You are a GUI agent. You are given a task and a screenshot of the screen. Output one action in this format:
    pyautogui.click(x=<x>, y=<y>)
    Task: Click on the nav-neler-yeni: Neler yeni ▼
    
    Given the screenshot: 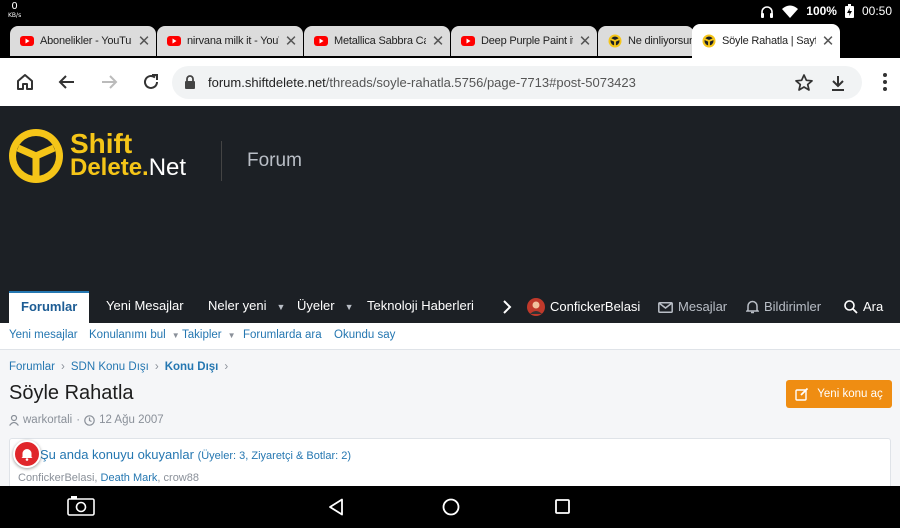 What is the action you would take?
    pyautogui.click(x=246, y=307)
    